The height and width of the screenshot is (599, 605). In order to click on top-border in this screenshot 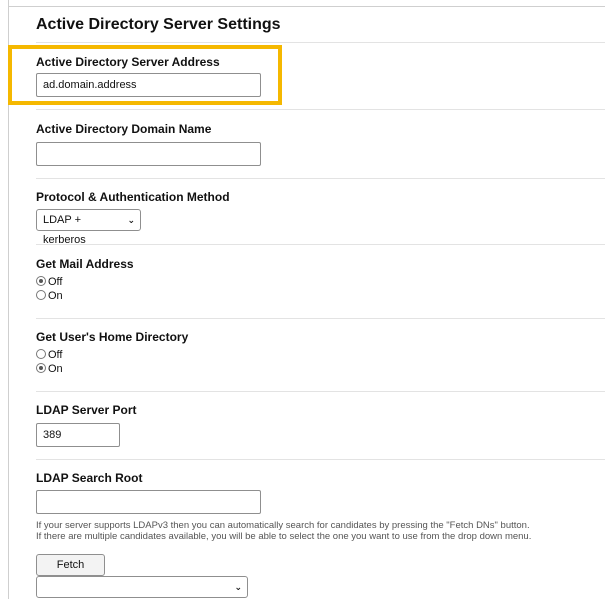, I will do `click(306, 6)`.